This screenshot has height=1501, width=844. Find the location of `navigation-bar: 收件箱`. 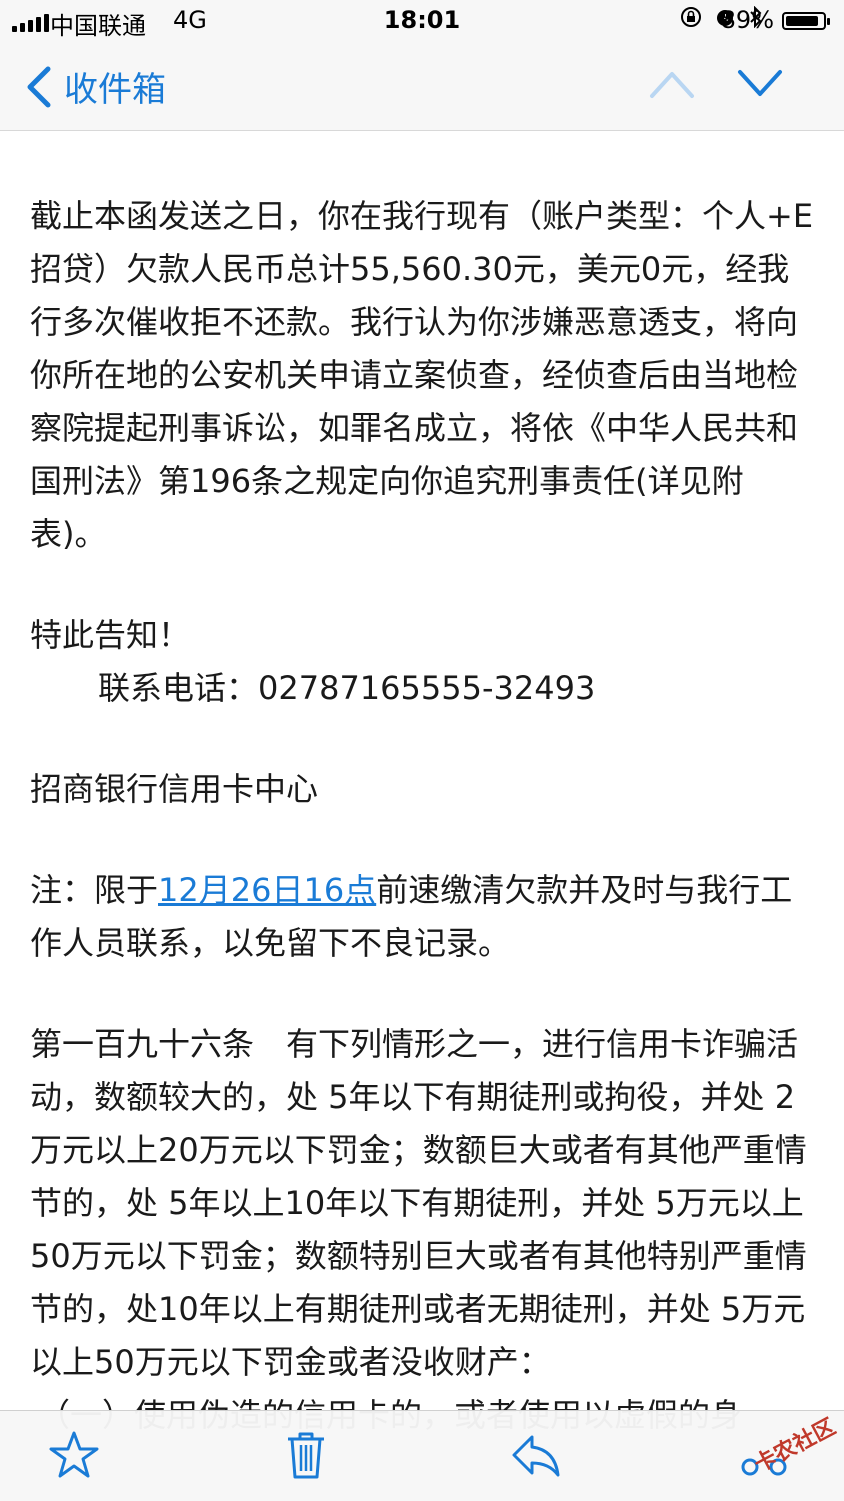

navigation-bar: 收件箱 is located at coordinates (422, 87).